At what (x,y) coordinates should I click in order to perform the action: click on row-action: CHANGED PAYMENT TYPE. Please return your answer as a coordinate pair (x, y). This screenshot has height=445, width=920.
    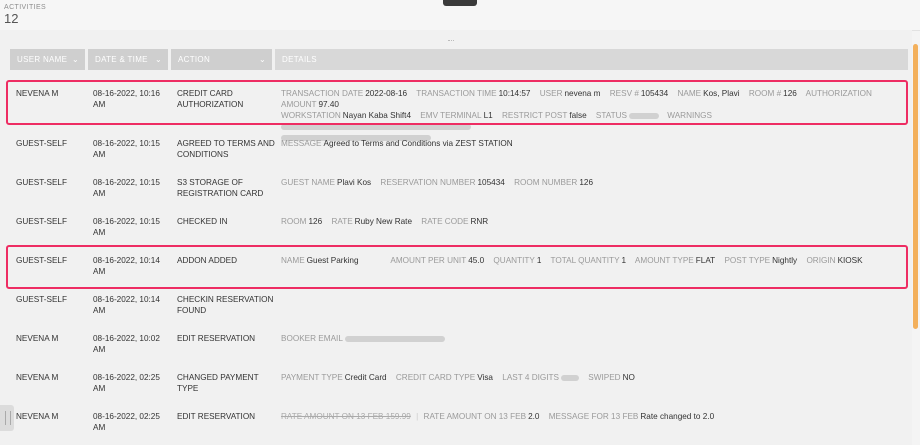
    Looking at the image, I should click on (218, 383).